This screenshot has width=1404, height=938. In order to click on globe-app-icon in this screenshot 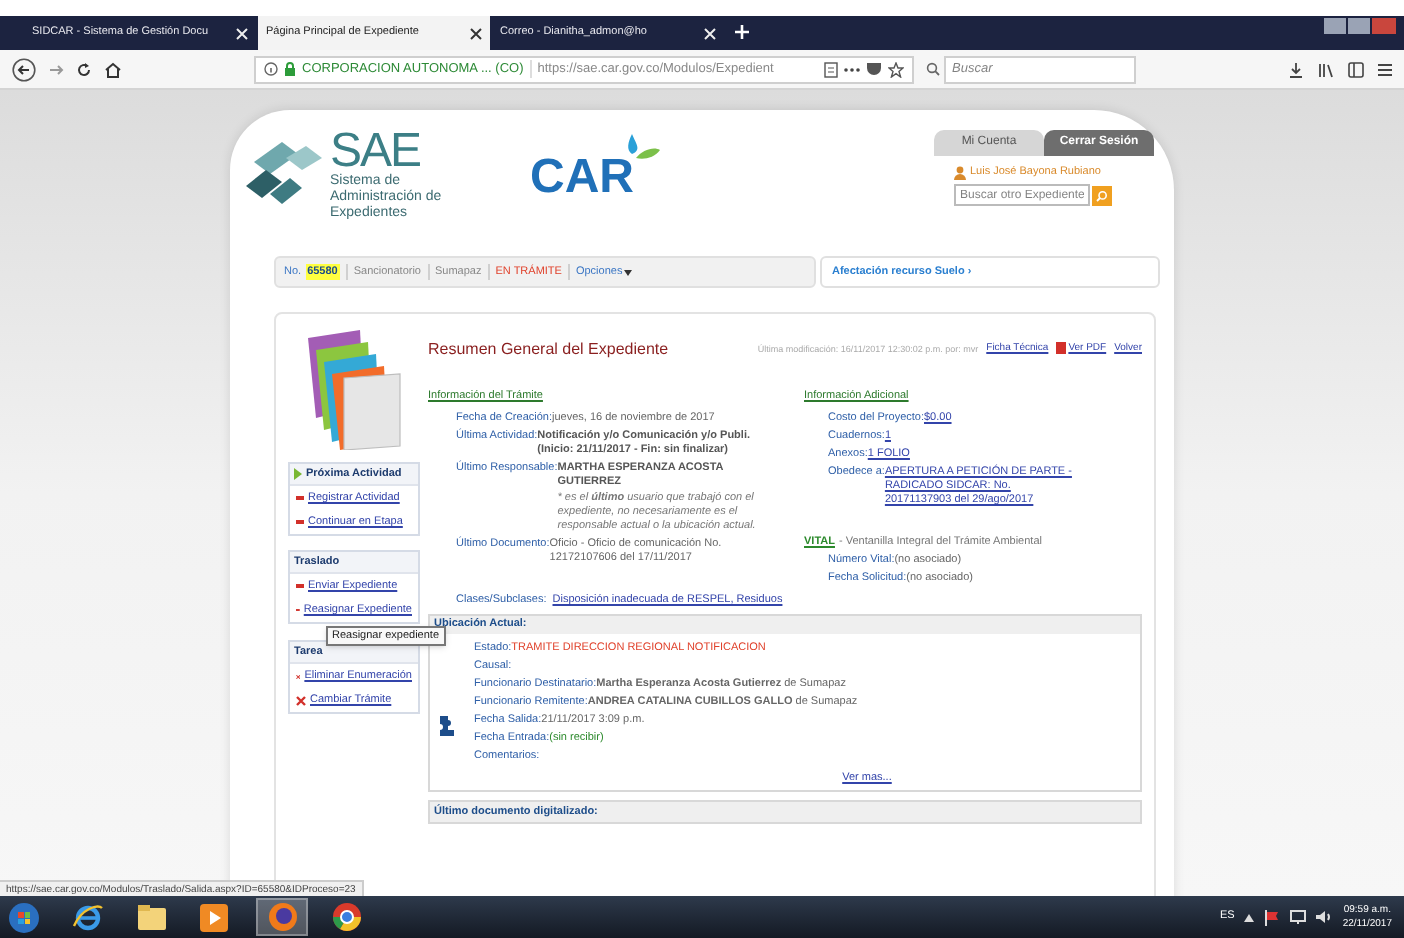, I will do `click(88, 917)`.